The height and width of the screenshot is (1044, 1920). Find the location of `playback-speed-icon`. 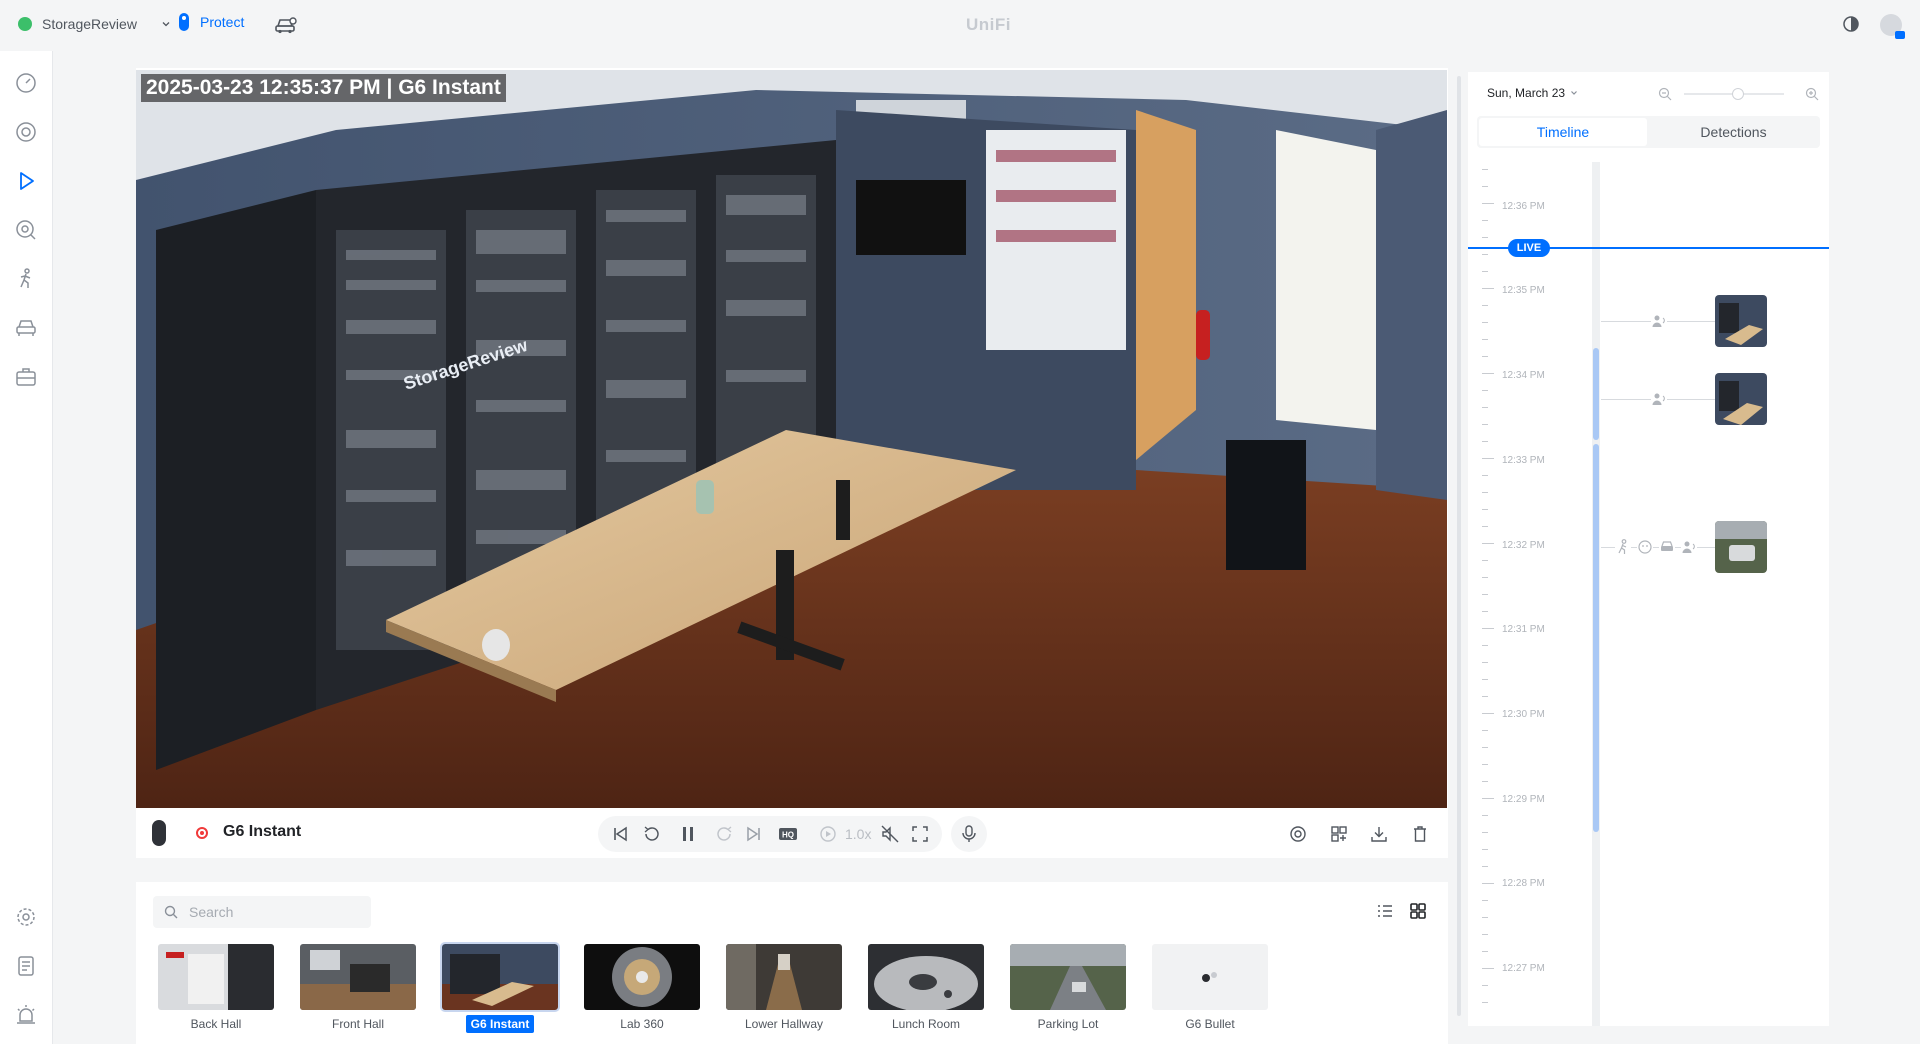

playback-speed-icon is located at coordinates (828, 834).